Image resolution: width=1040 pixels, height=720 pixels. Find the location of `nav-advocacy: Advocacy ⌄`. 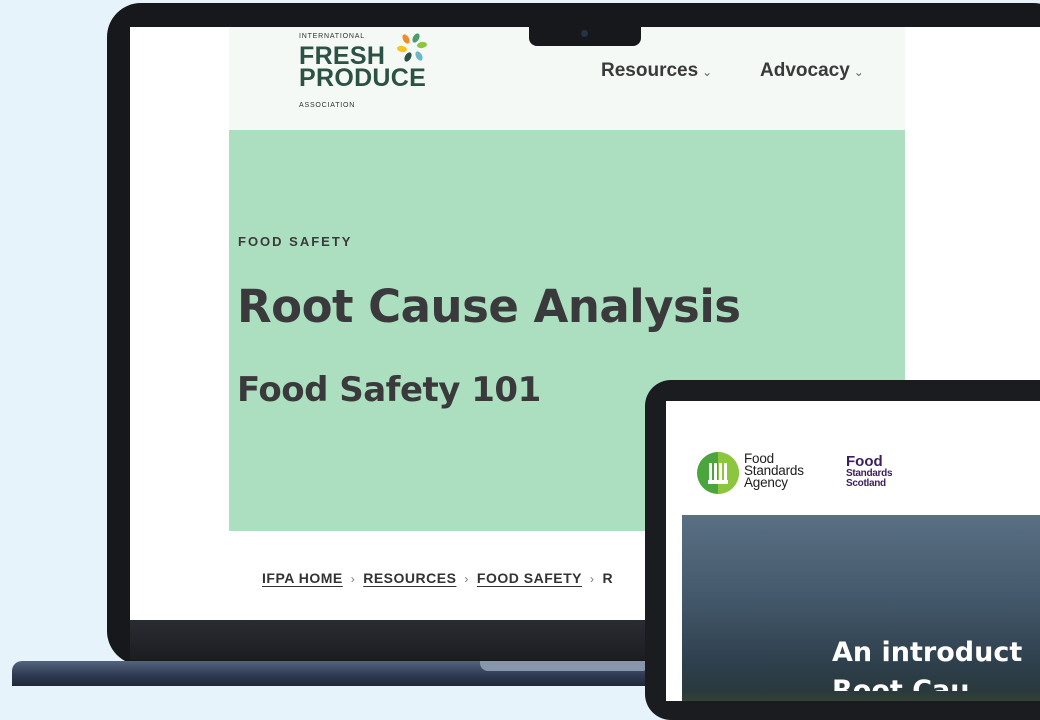

nav-advocacy: Advocacy ⌄ is located at coordinates (812, 71).